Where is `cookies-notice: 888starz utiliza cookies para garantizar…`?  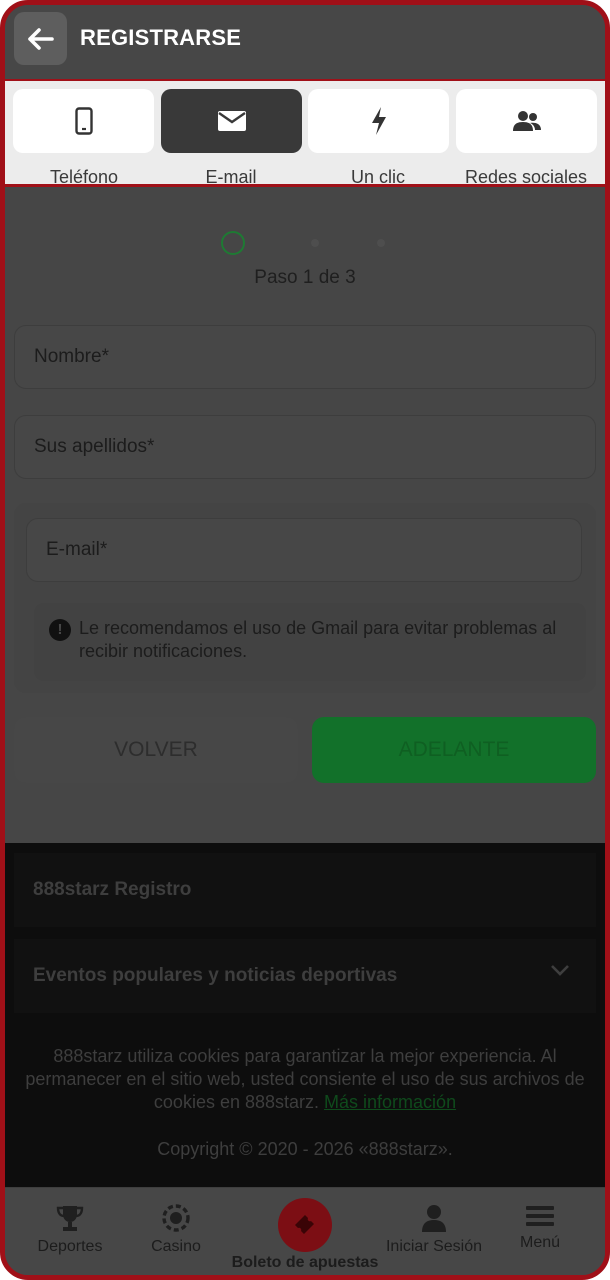 cookies-notice: 888starz utiliza cookies para garantizar… is located at coordinates (305, 1079).